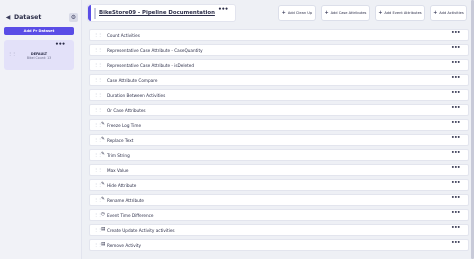 This screenshot has height=259, width=474. What do you see at coordinates (157, 13) in the screenshot?
I see `pipeline-title-link: BikeStore09 - Pipeline Documentation` at bounding box center [157, 13].